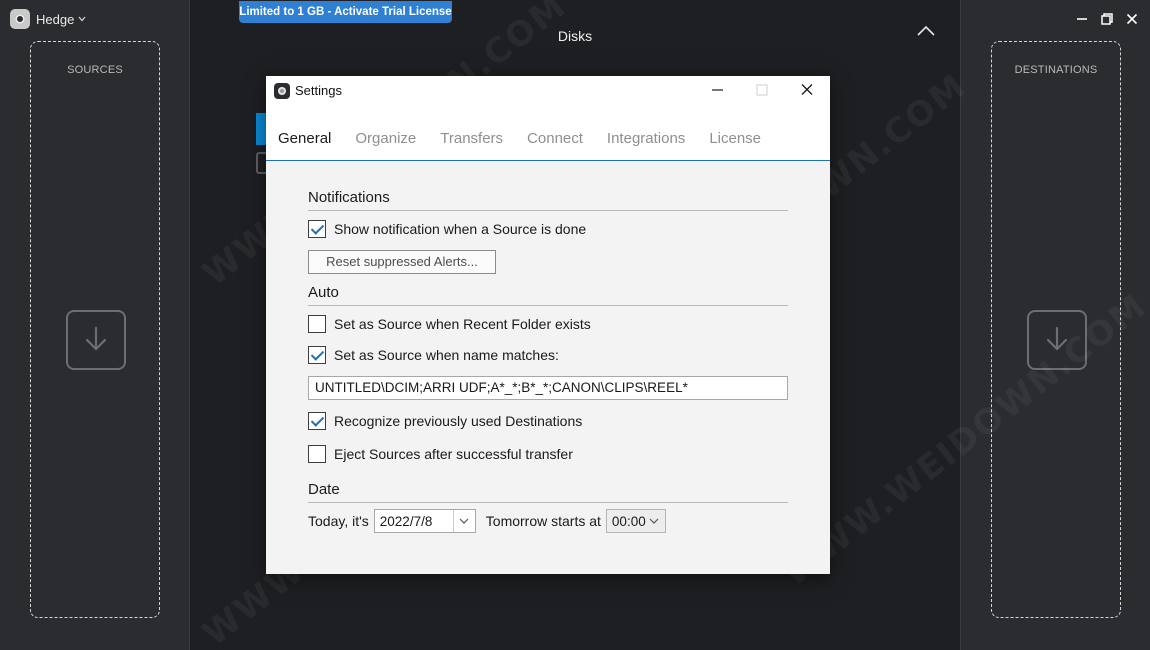  What do you see at coordinates (317, 324) in the screenshot?
I see `recent-folder-checkbox` at bounding box center [317, 324].